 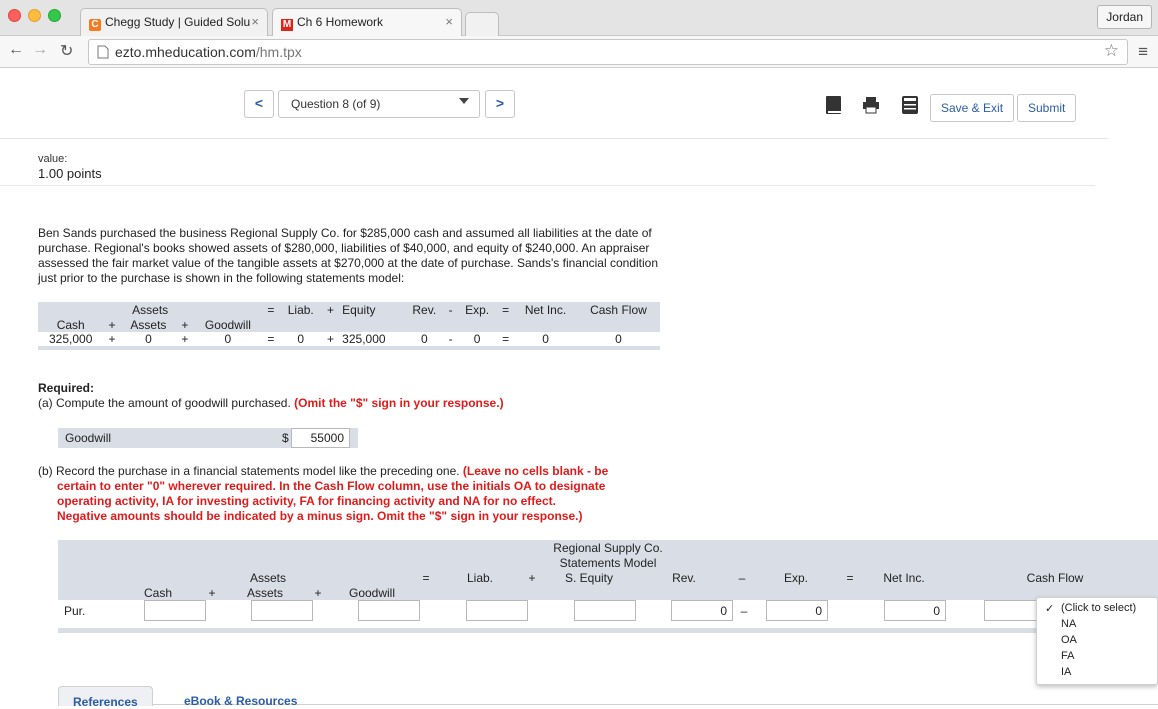 I want to click on menu-icon: ≡, so click(x=1143, y=52).